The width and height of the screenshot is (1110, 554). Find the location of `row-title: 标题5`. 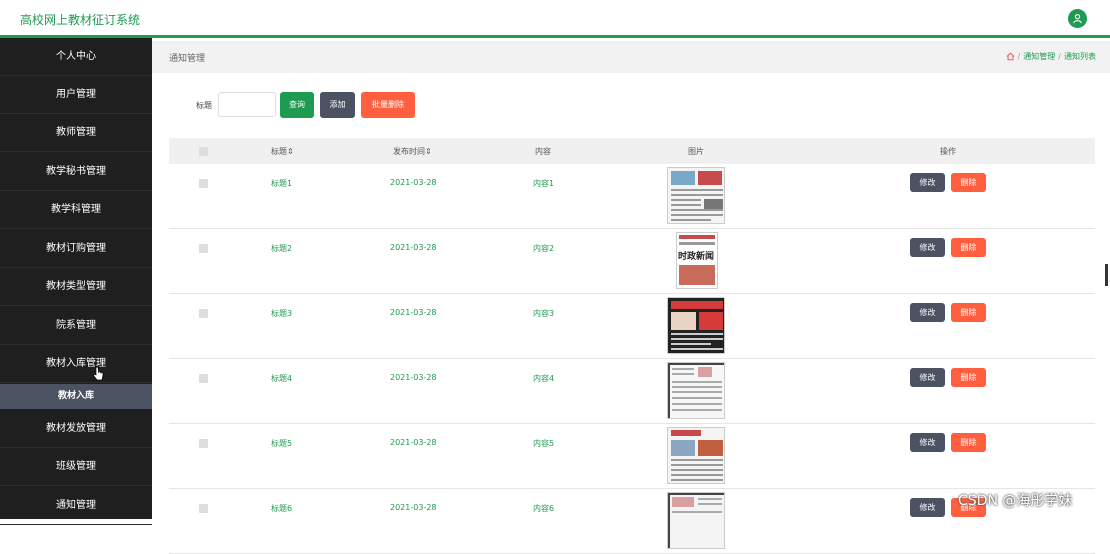

row-title: 标题5 is located at coordinates (282, 443).